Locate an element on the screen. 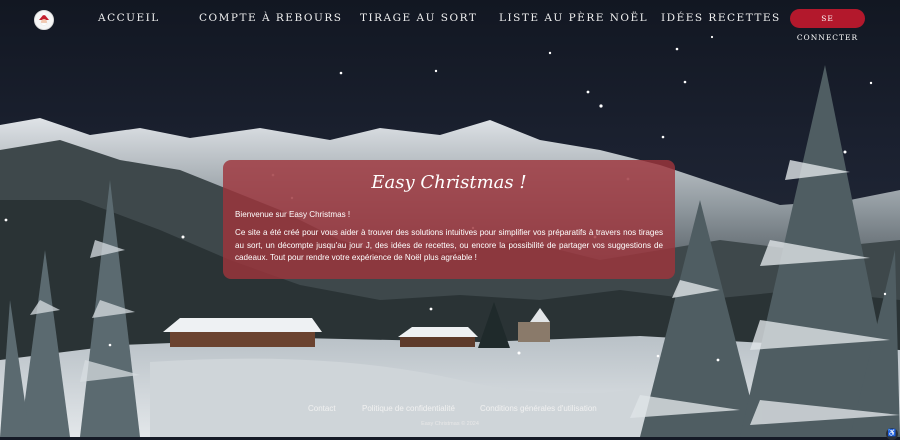 The image size is (900, 440). page-title: Easy Christmas ! is located at coordinates (449, 182).